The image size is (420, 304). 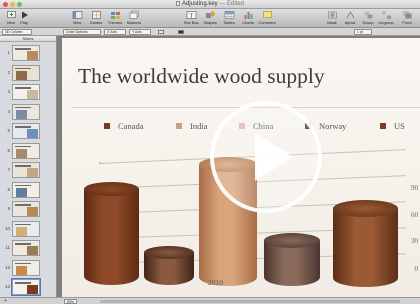 What do you see at coordinates (8, 189) in the screenshot?
I see `slide-number: 8` at bounding box center [8, 189].